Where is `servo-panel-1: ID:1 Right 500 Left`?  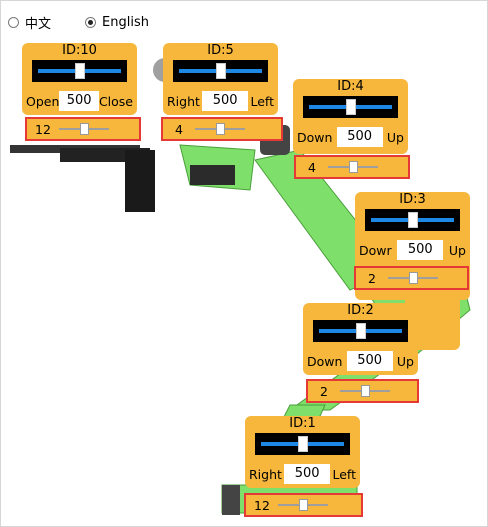 servo-panel-1: ID:1 Right 500 Left is located at coordinates (302, 452).